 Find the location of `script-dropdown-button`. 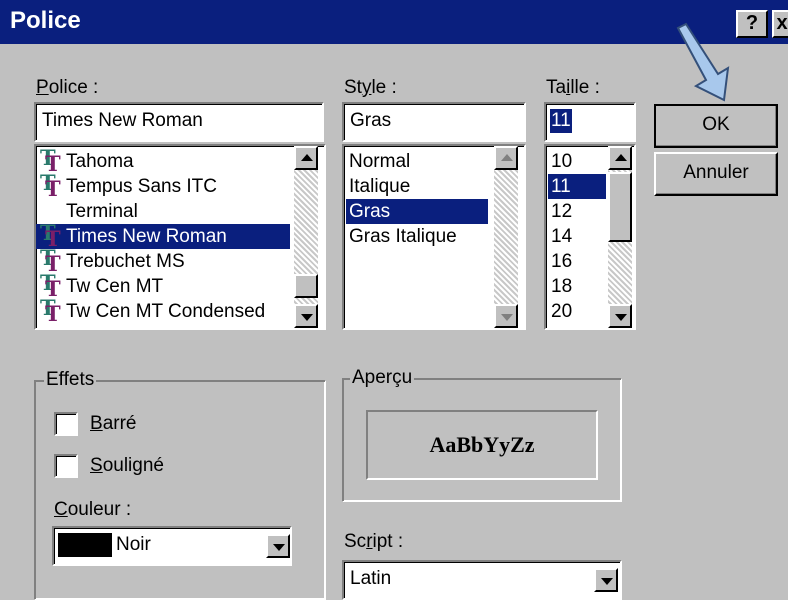

script-dropdown-button is located at coordinates (606, 580).